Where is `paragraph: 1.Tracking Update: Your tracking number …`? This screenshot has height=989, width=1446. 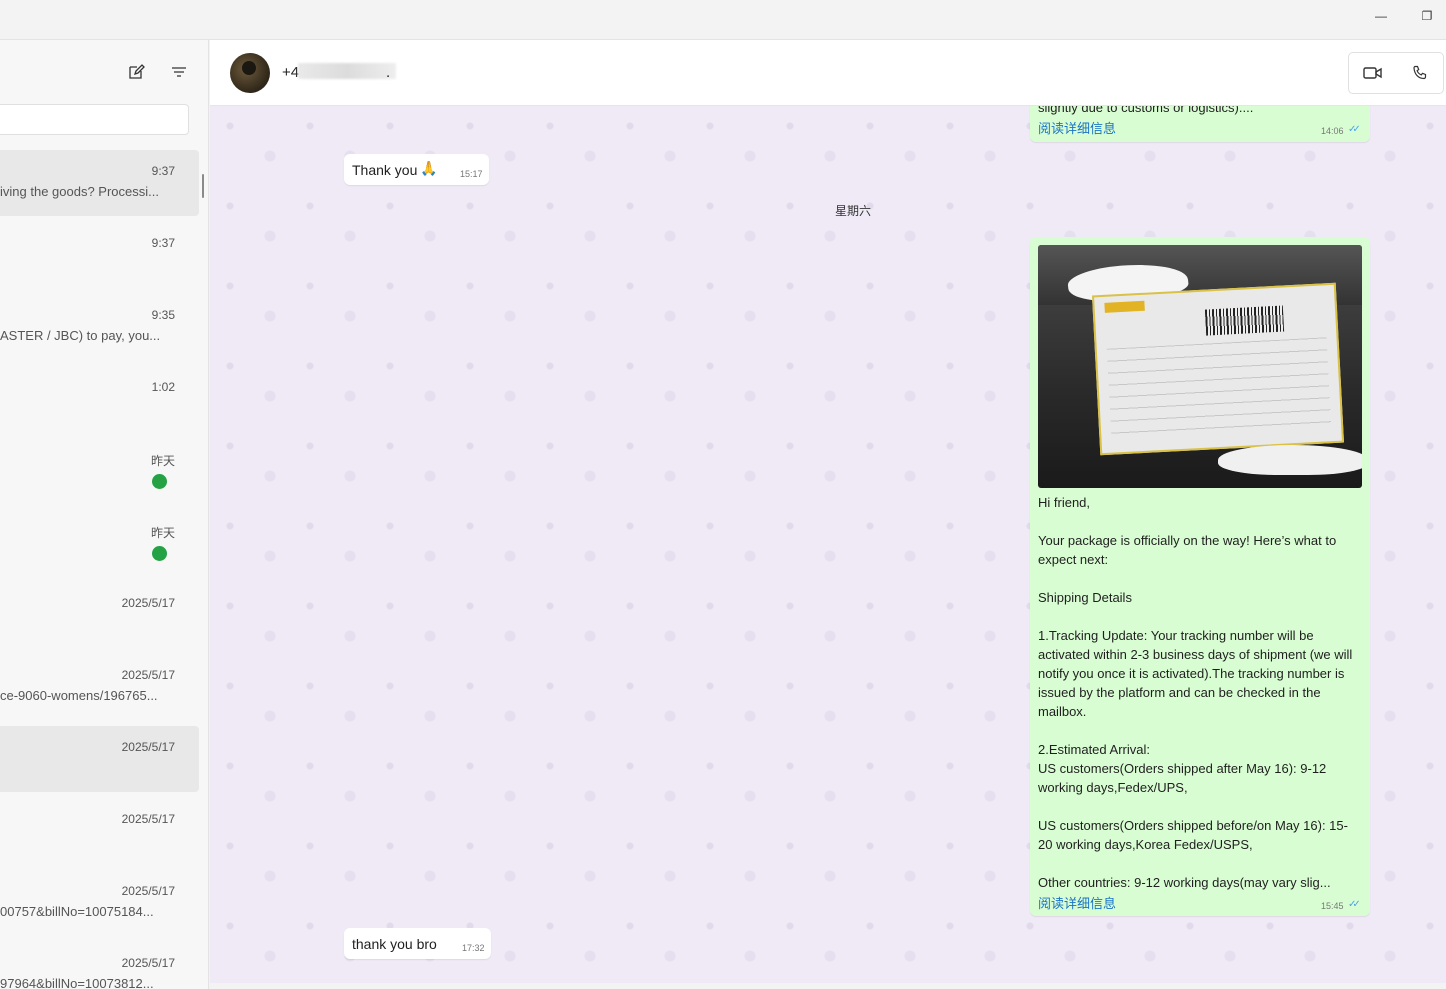
paragraph: 1.Tracking Update: Your tracking number … is located at coordinates (1195, 673).